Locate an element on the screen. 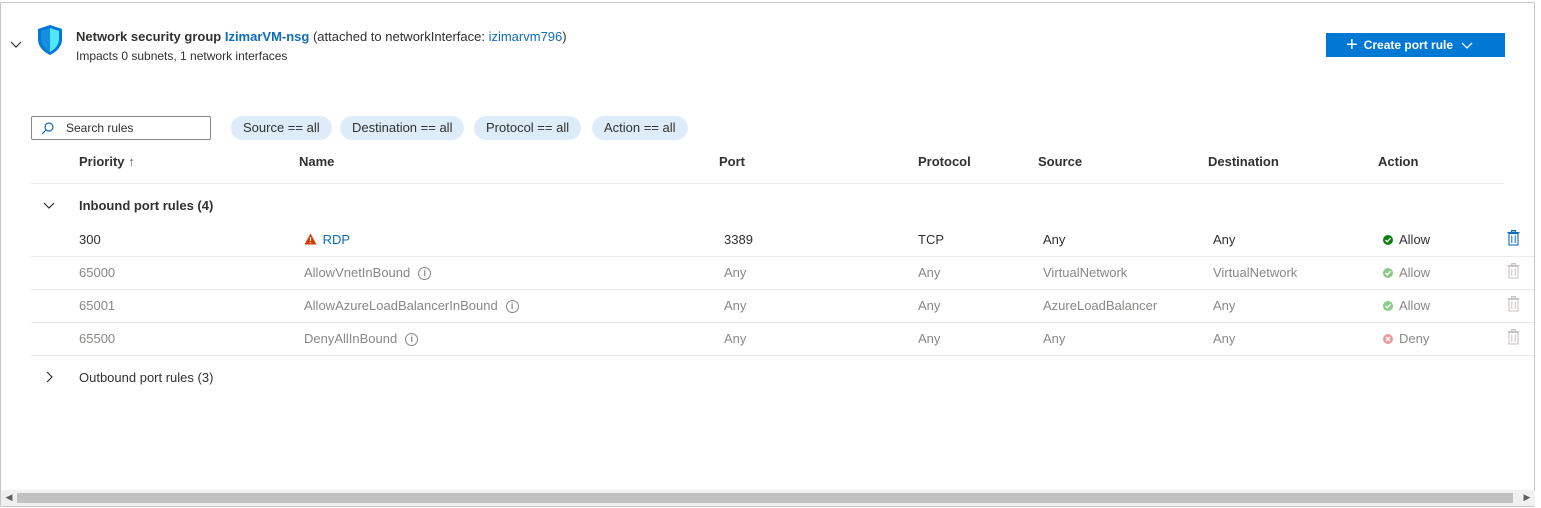 The image size is (1541, 508). rule-source: VirtualNetwork is located at coordinates (1085, 272).